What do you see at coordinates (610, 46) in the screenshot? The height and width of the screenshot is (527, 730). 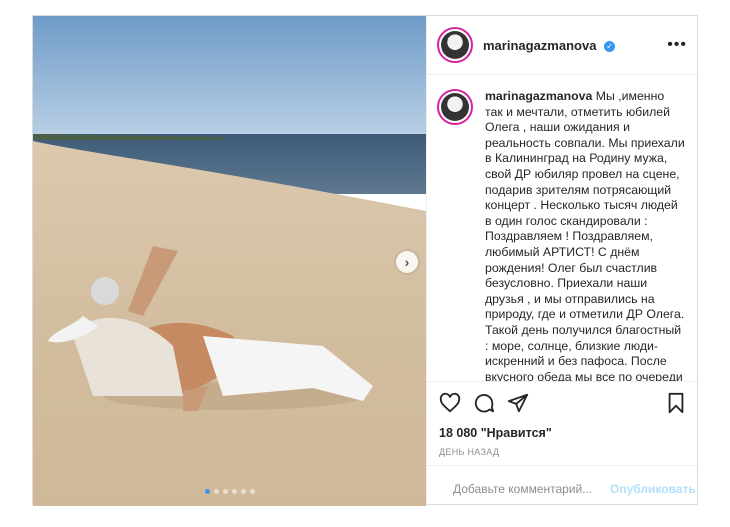 I see `verified-badge-icon: ✓` at bounding box center [610, 46].